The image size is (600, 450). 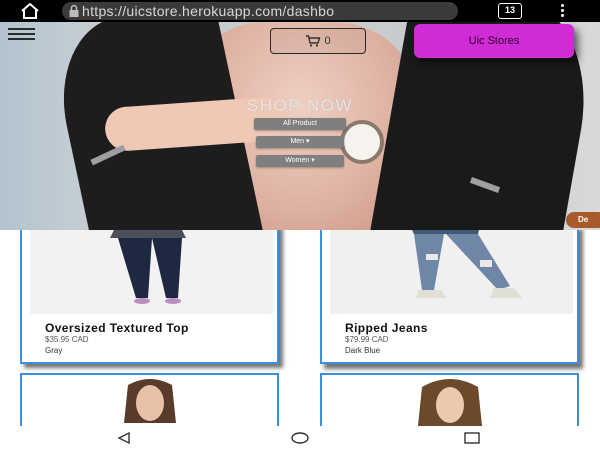 I want to click on cart-button: 0, so click(x=318, y=41).